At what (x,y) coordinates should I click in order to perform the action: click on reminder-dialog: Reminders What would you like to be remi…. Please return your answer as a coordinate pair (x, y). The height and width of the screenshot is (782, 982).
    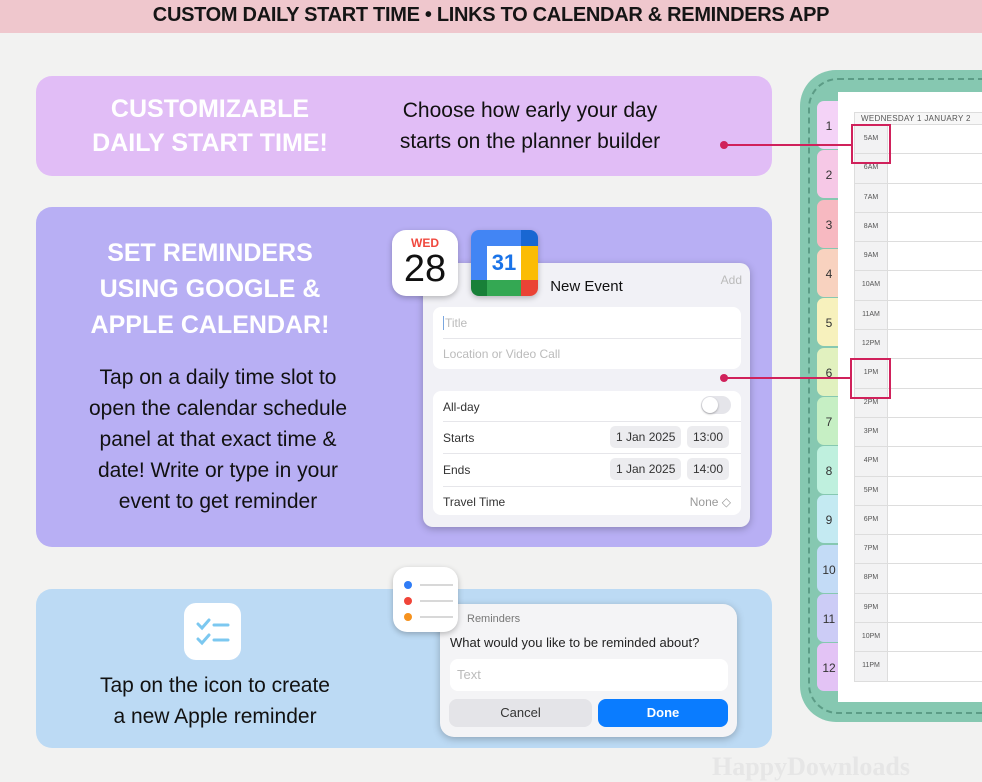
    Looking at the image, I should click on (588, 670).